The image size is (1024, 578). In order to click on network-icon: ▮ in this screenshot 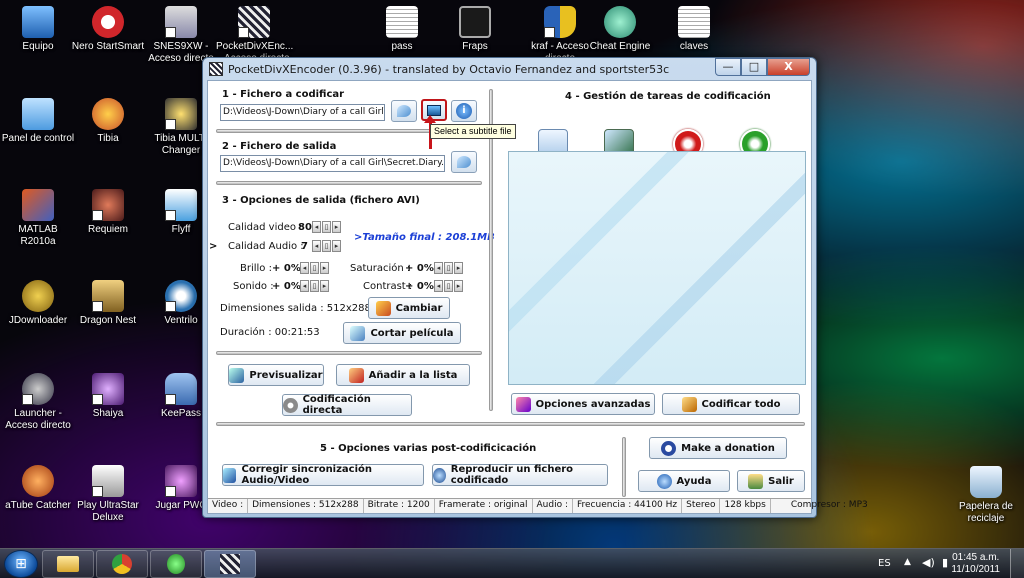, I will do `click(945, 562)`.